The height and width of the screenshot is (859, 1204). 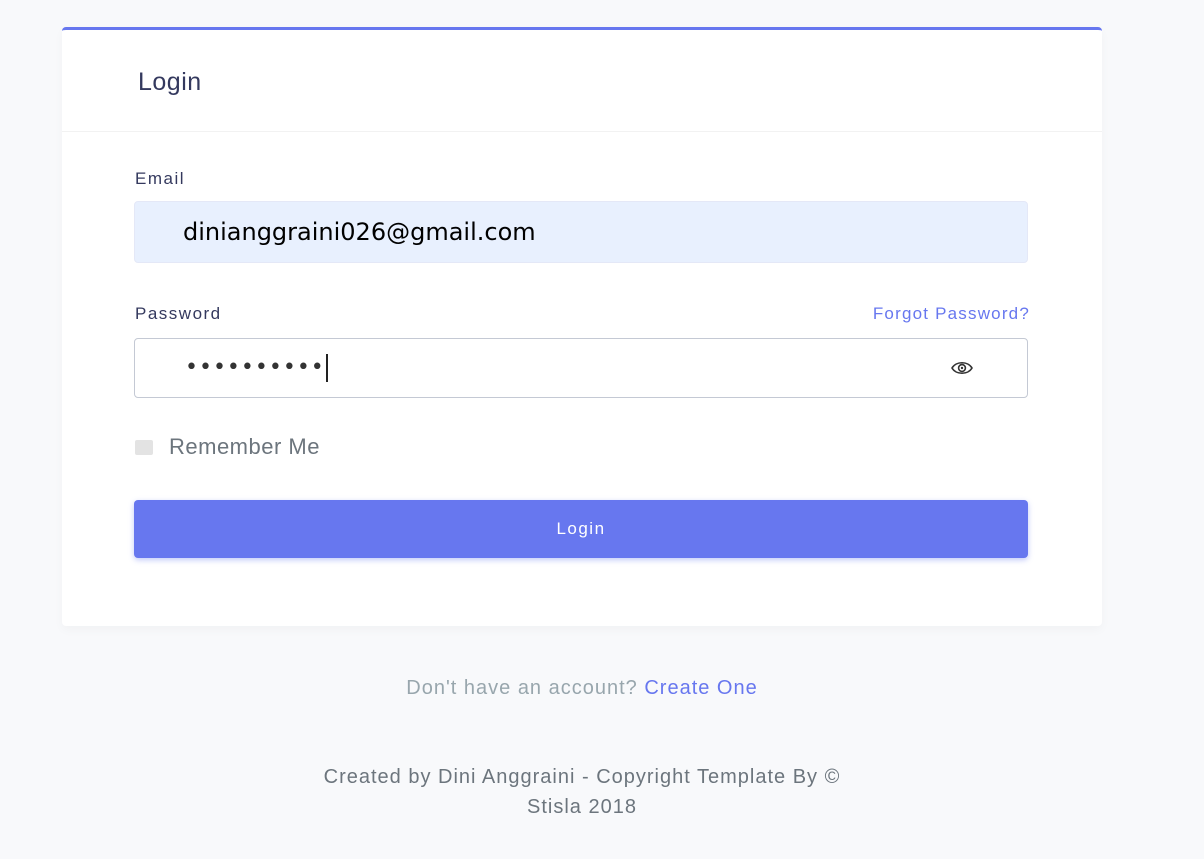 What do you see at coordinates (144, 447) in the screenshot?
I see `remember-me-checkbox` at bounding box center [144, 447].